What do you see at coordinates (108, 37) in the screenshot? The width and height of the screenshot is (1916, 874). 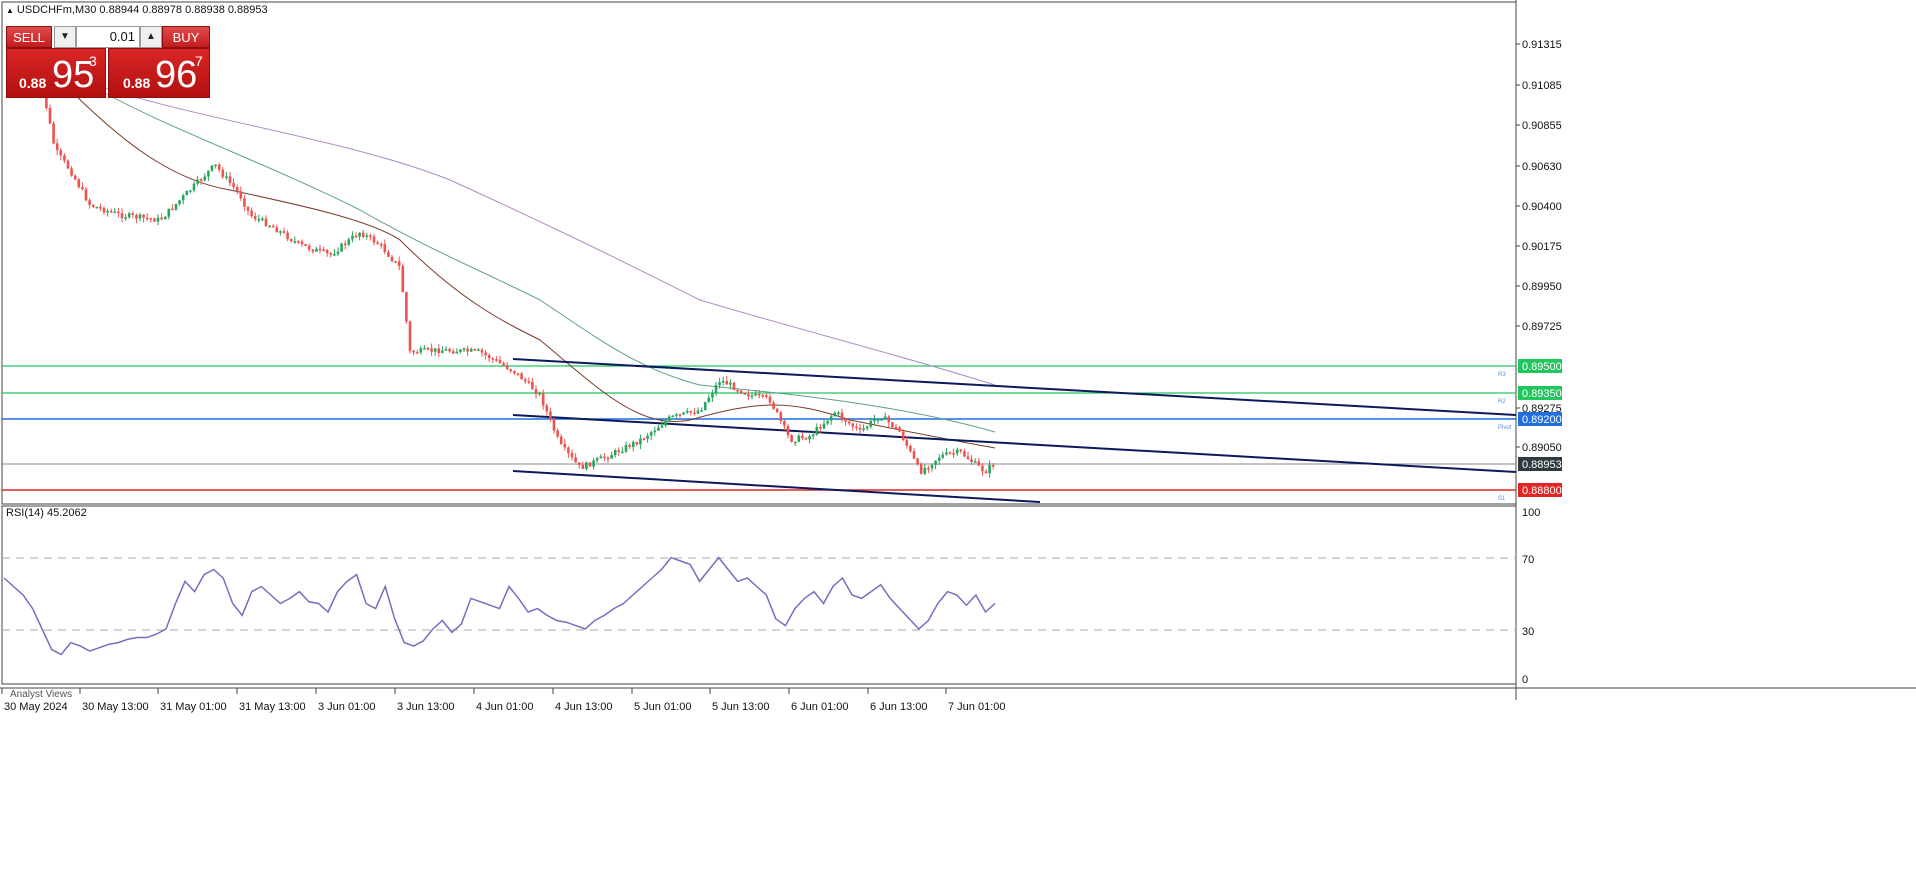 I see `lot-size-input: 0.01` at bounding box center [108, 37].